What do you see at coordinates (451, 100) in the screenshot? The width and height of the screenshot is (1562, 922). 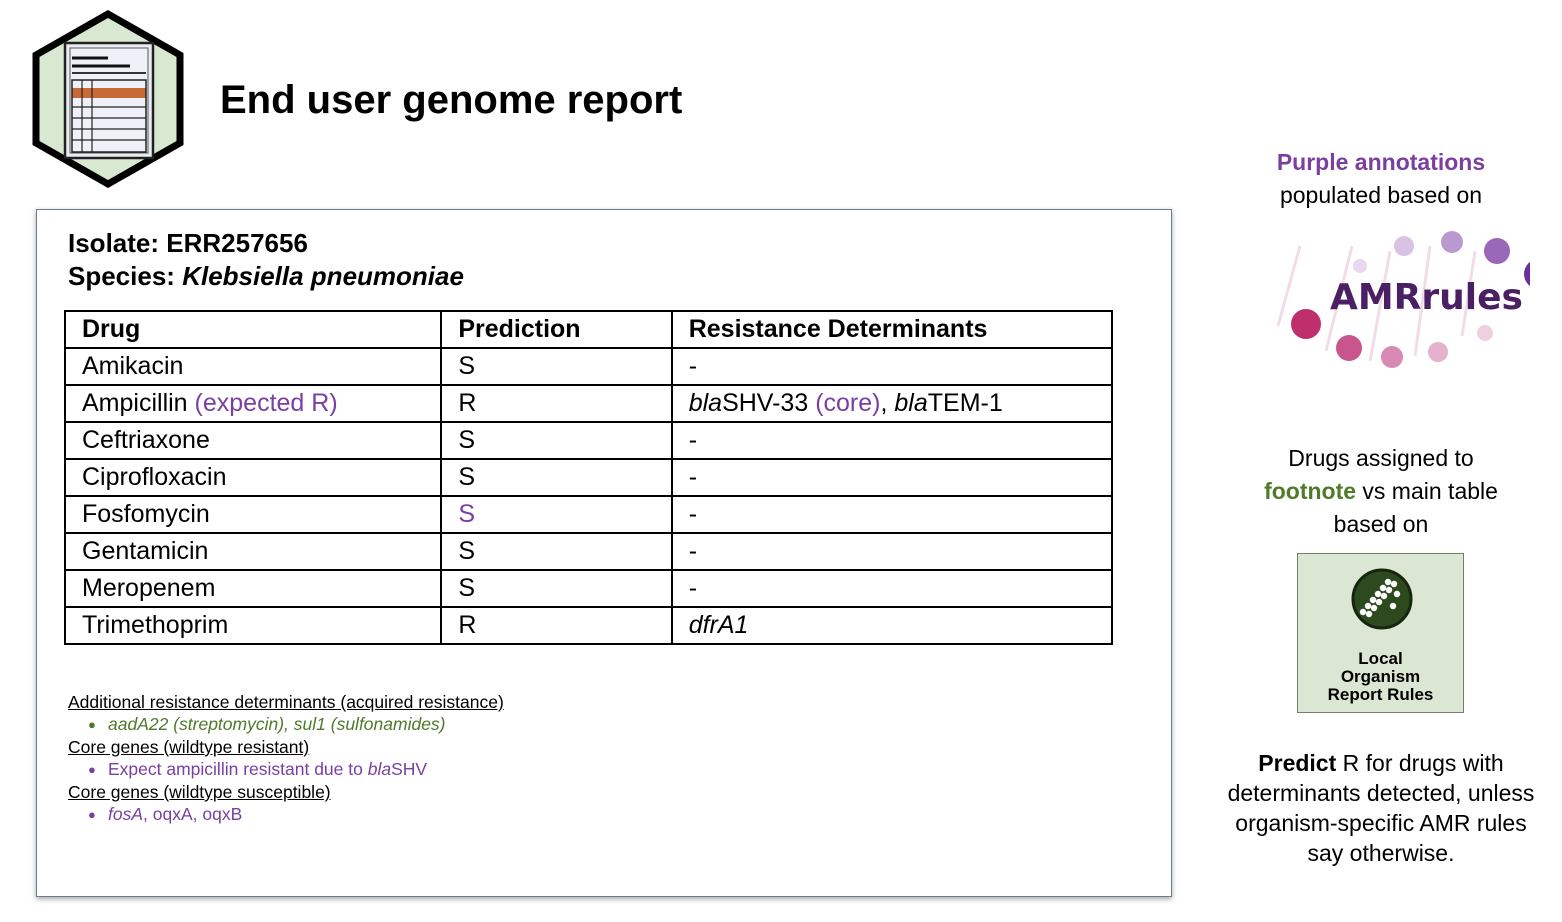 I see `page-title: End user genome report` at bounding box center [451, 100].